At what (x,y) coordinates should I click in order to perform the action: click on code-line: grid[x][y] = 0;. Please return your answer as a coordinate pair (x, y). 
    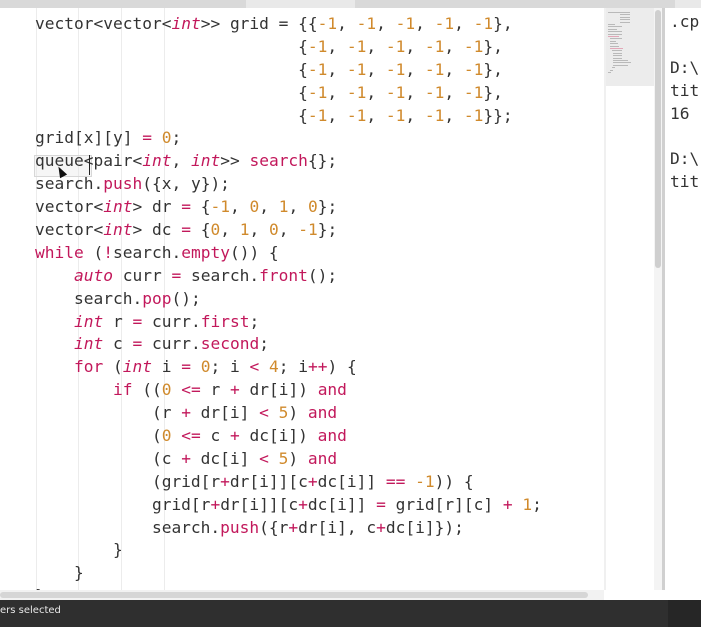
    Looking at the image, I should click on (288, 138).